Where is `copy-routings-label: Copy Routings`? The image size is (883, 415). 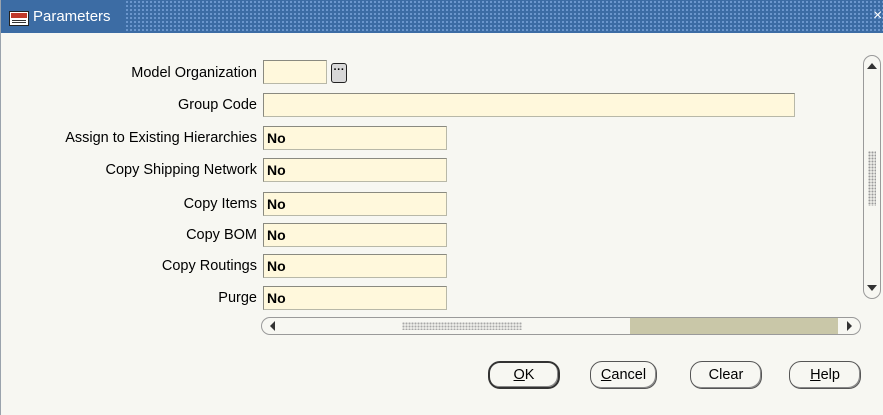
copy-routings-label: Copy Routings is located at coordinates (209, 266).